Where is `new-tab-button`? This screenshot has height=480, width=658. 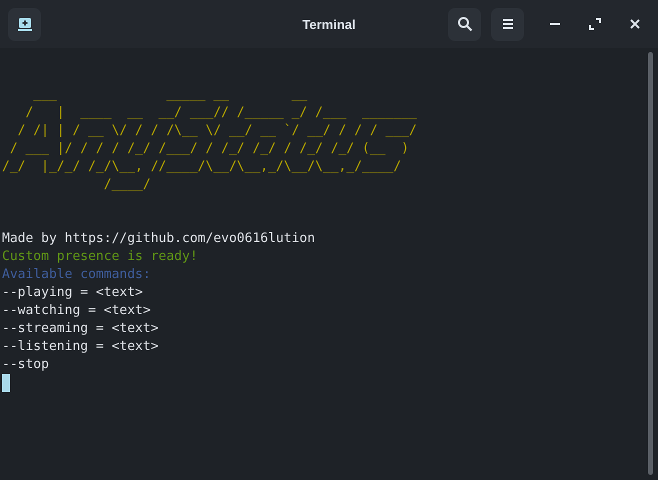 new-tab-button is located at coordinates (24, 24).